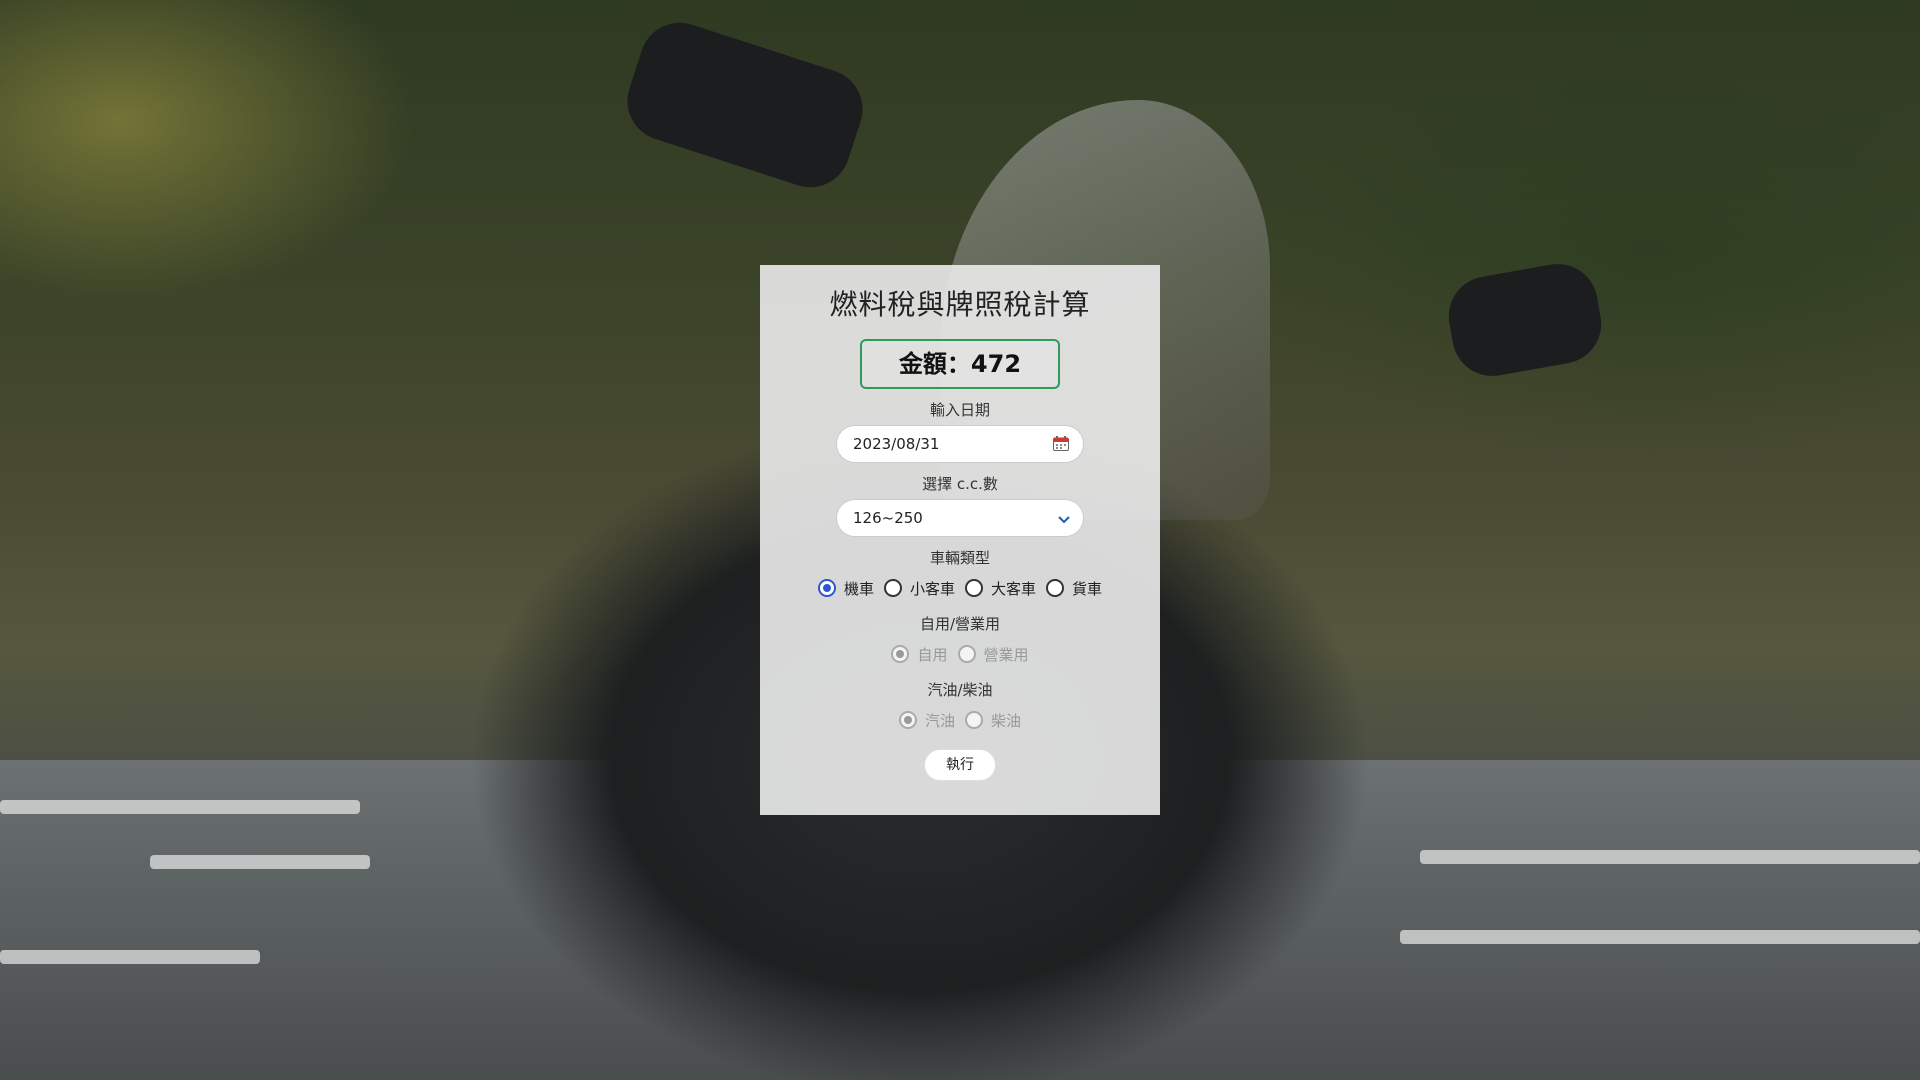 The image size is (1920, 1080). Describe the element at coordinates (960, 588) in the screenshot. I see `vehicle-type-group: 機車 小客車 大客車 貨車` at that location.